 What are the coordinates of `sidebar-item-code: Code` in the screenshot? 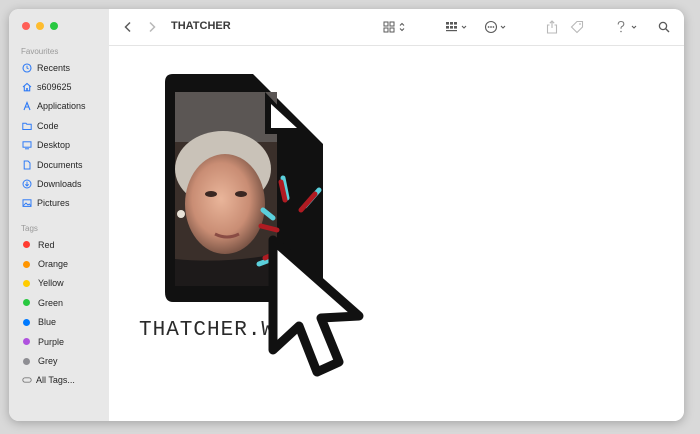 It's located at (59, 125).